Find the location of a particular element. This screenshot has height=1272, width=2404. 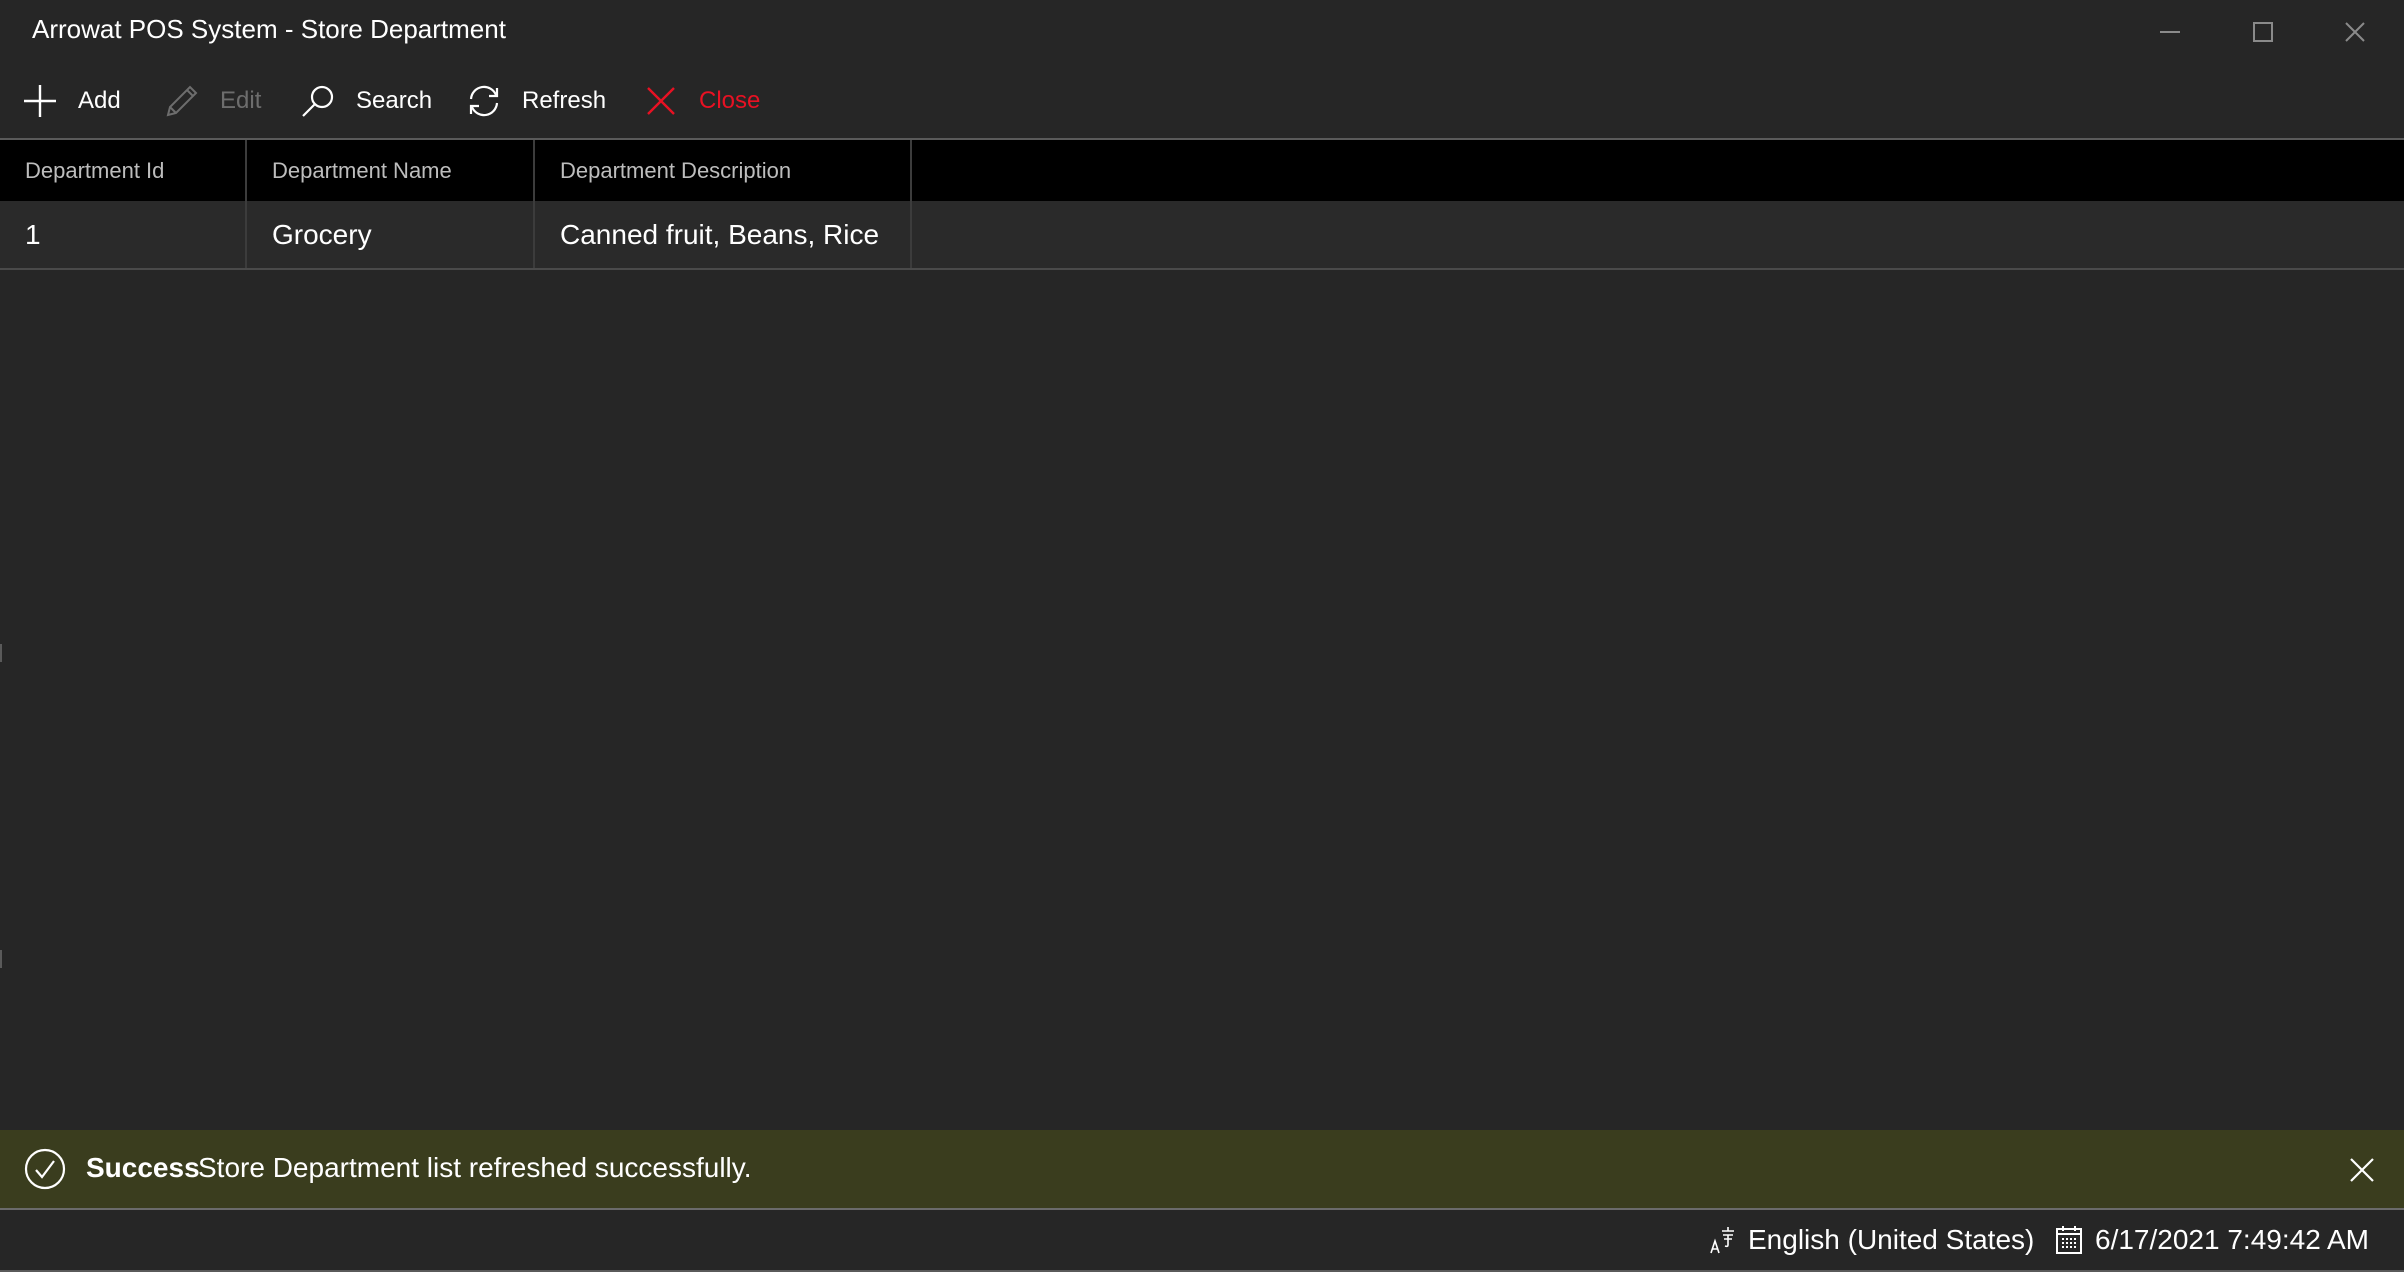

language-icon is located at coordinates (1723, 1240).